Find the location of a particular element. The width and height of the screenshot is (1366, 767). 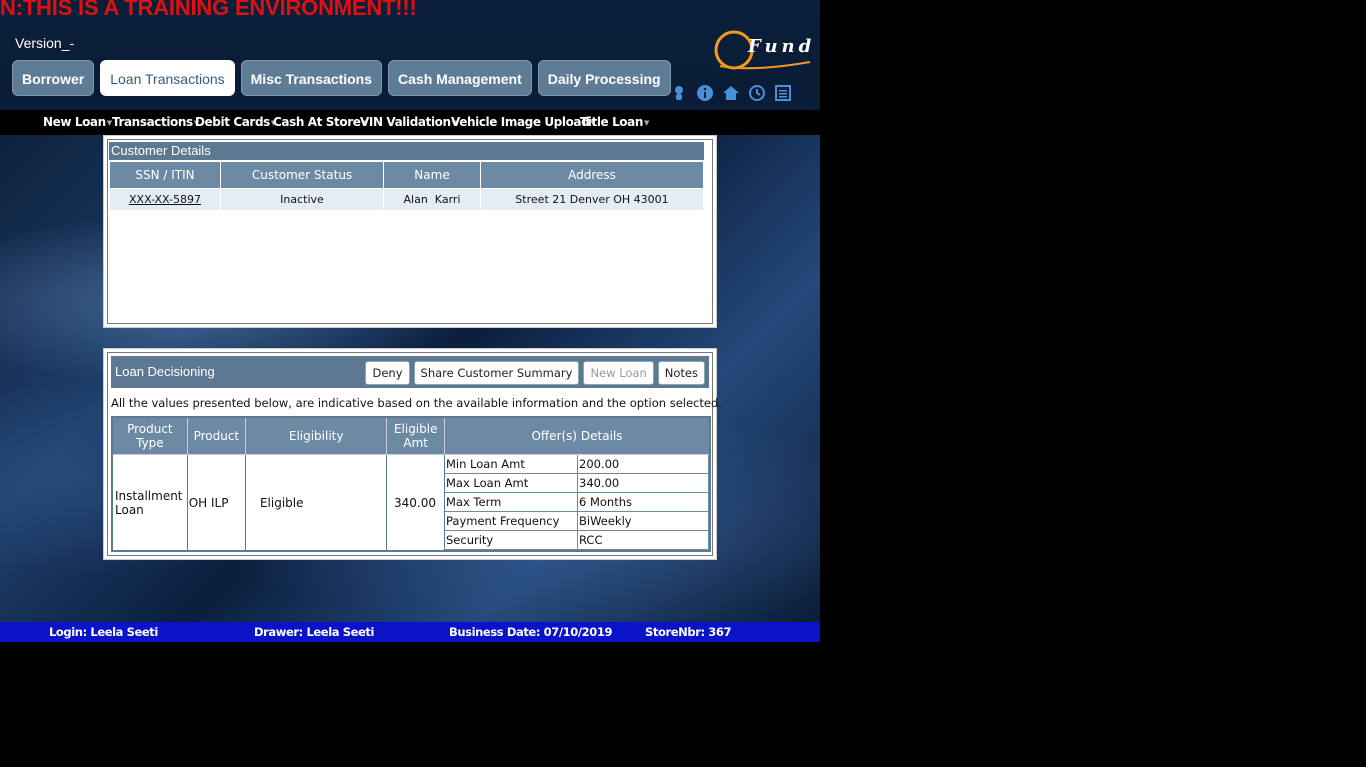

training-banner: N:THIS IS A TRAINING ENVIRONMENT!!! is located at coordinates (208, 10).